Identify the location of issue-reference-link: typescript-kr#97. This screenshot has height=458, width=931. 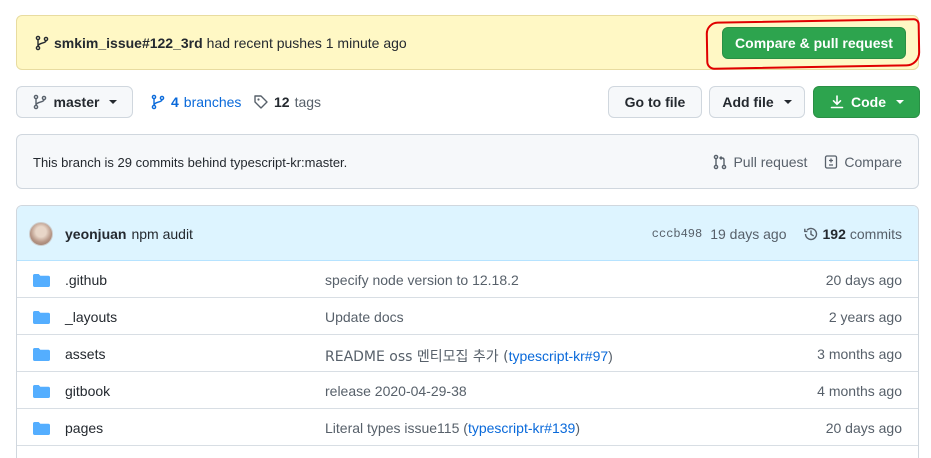
(559, 356).